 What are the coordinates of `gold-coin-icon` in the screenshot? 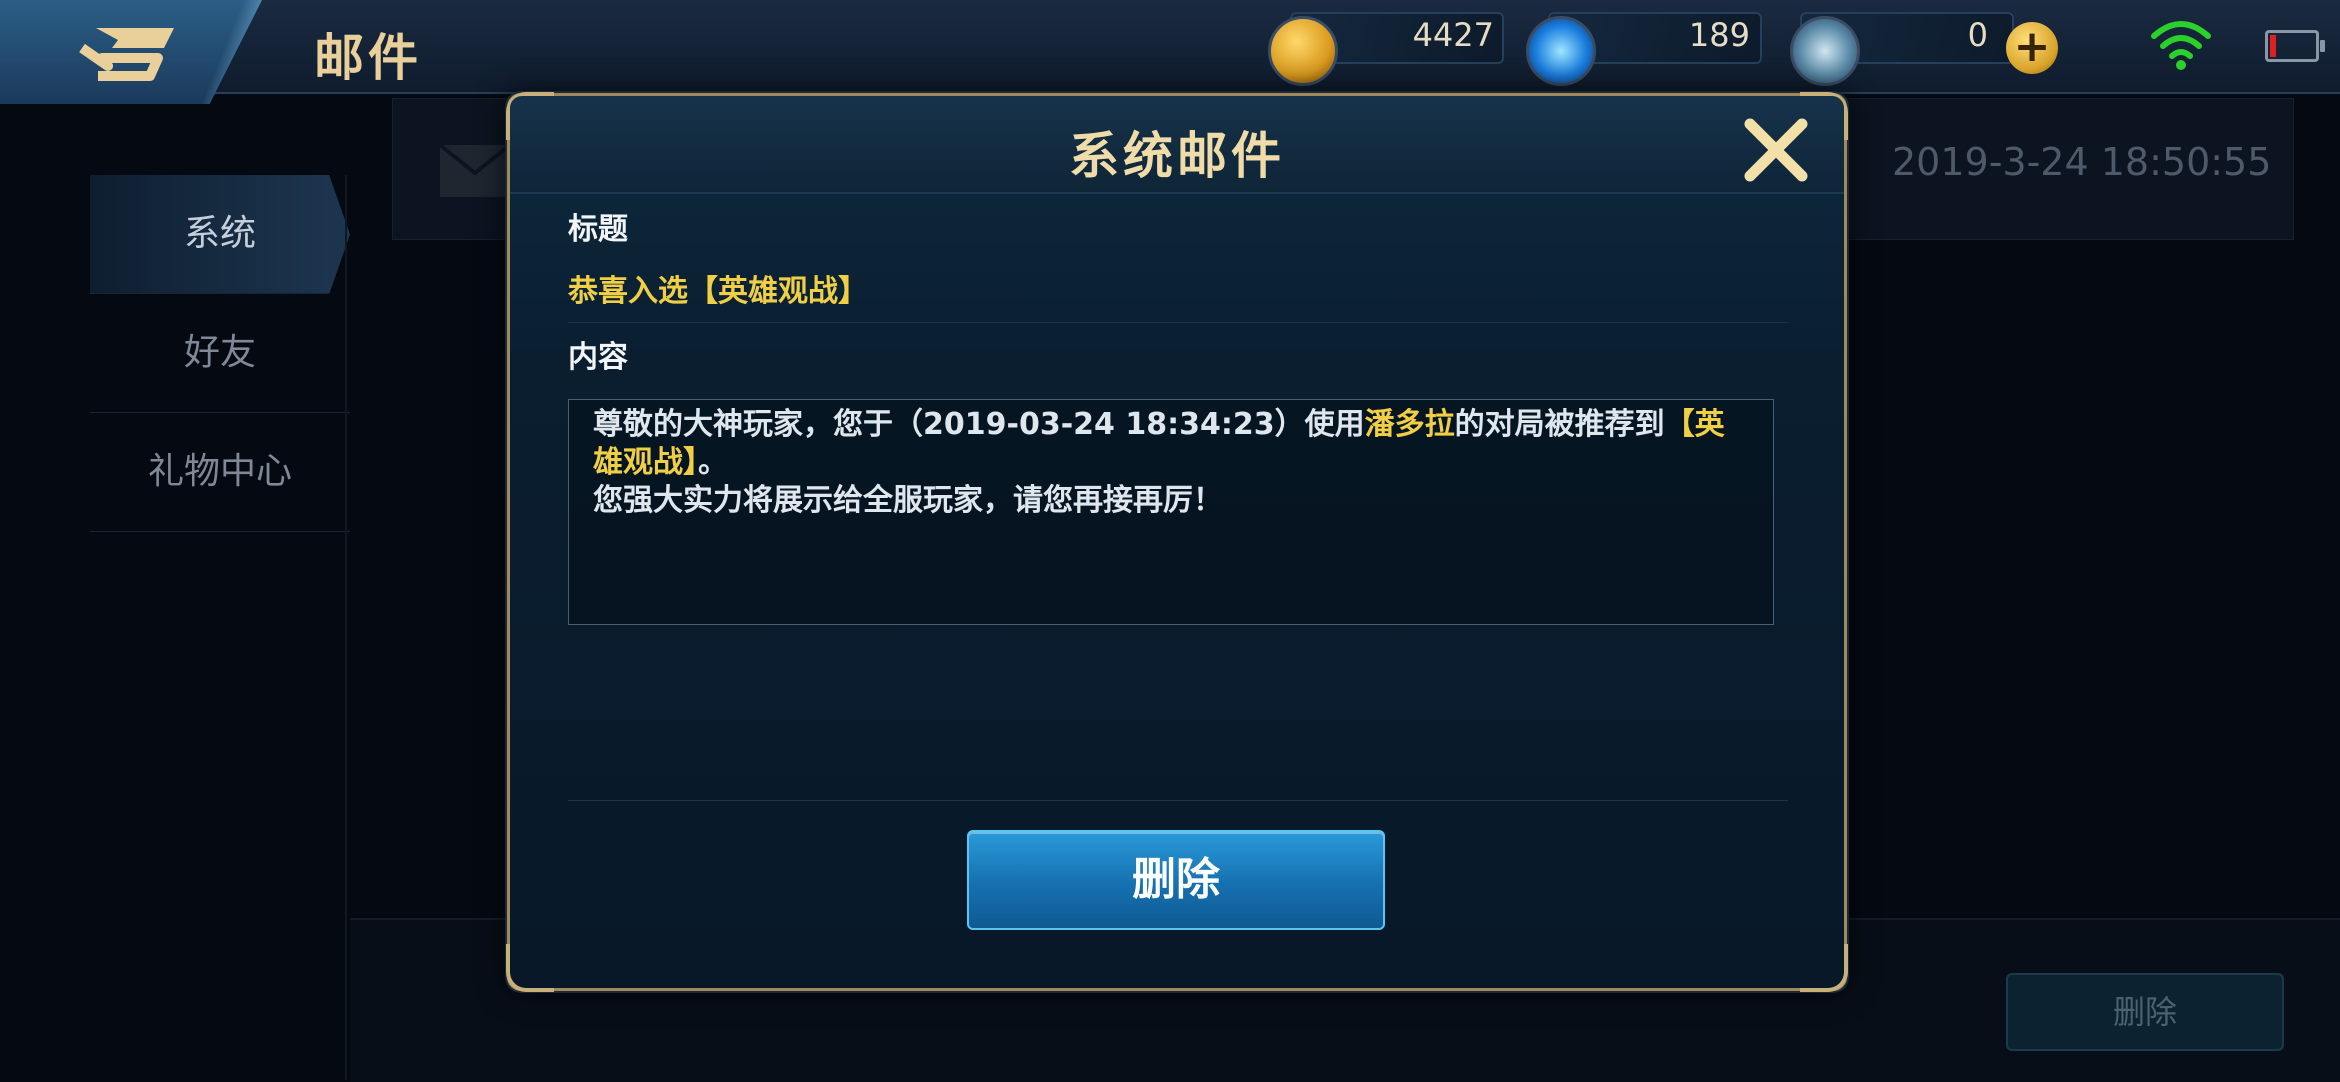 It's located at (1303, 51).